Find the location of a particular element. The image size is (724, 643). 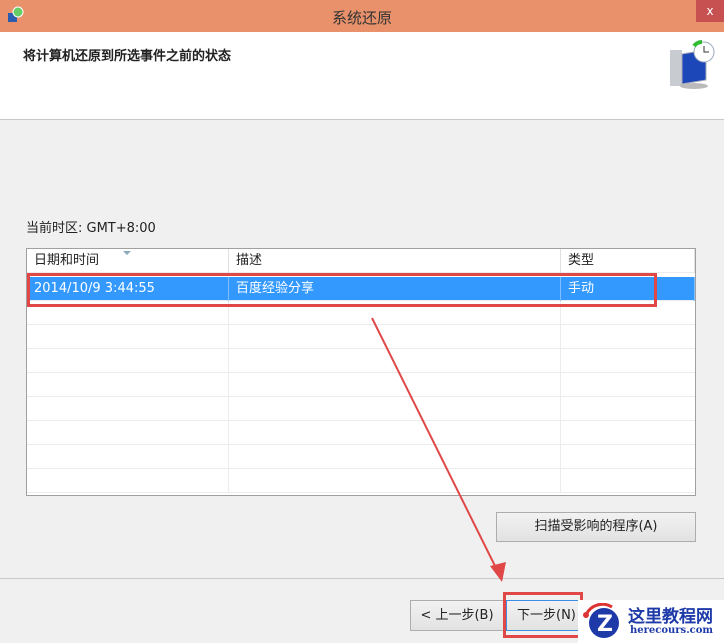

close-button: x is located at coordinates (710, 11).